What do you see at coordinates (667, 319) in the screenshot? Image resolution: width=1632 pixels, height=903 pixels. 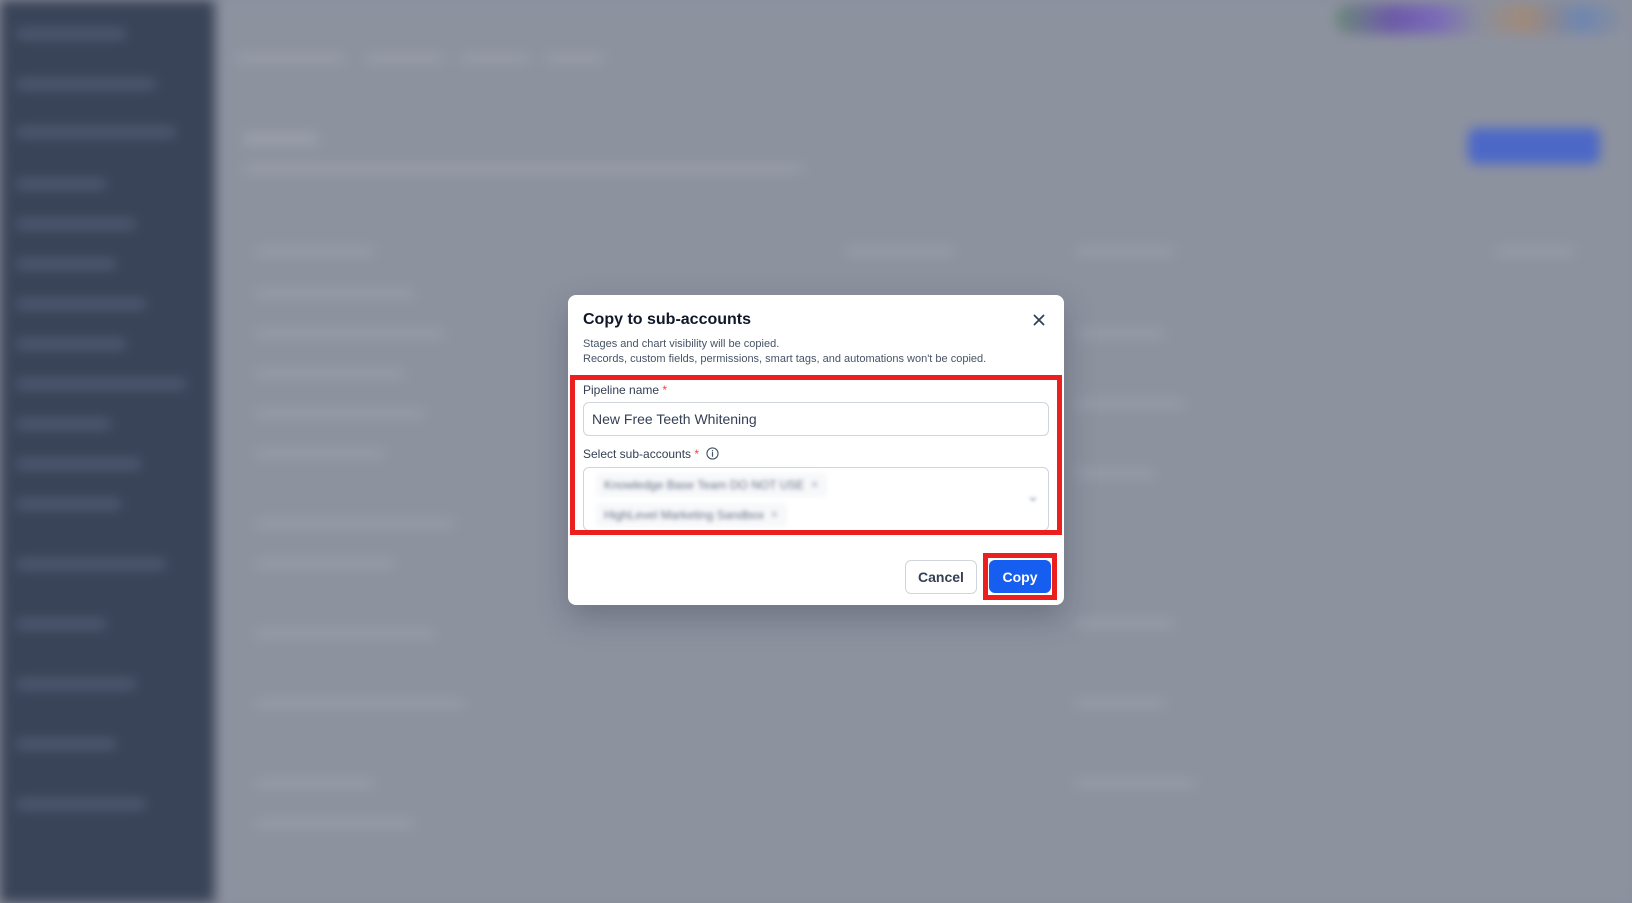 I see `modal-title: Copy to sub-accounts` at bounding box center [667, 319].